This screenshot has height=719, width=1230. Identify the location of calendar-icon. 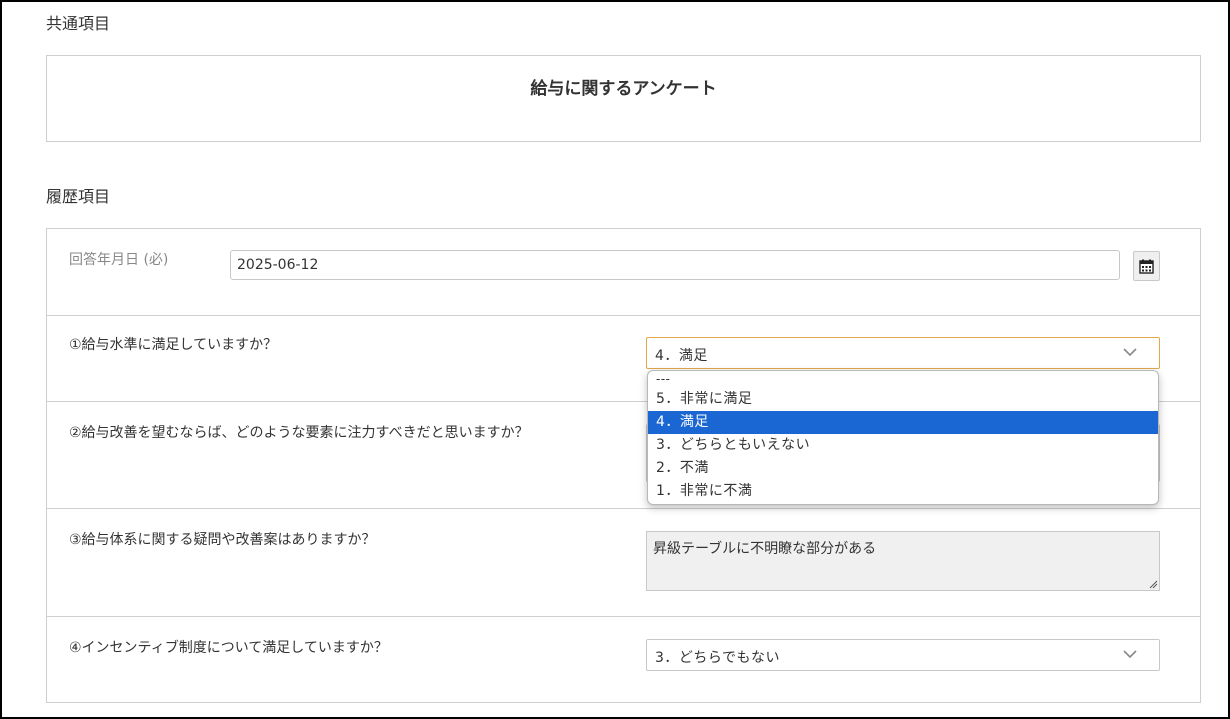
(1146, 266).